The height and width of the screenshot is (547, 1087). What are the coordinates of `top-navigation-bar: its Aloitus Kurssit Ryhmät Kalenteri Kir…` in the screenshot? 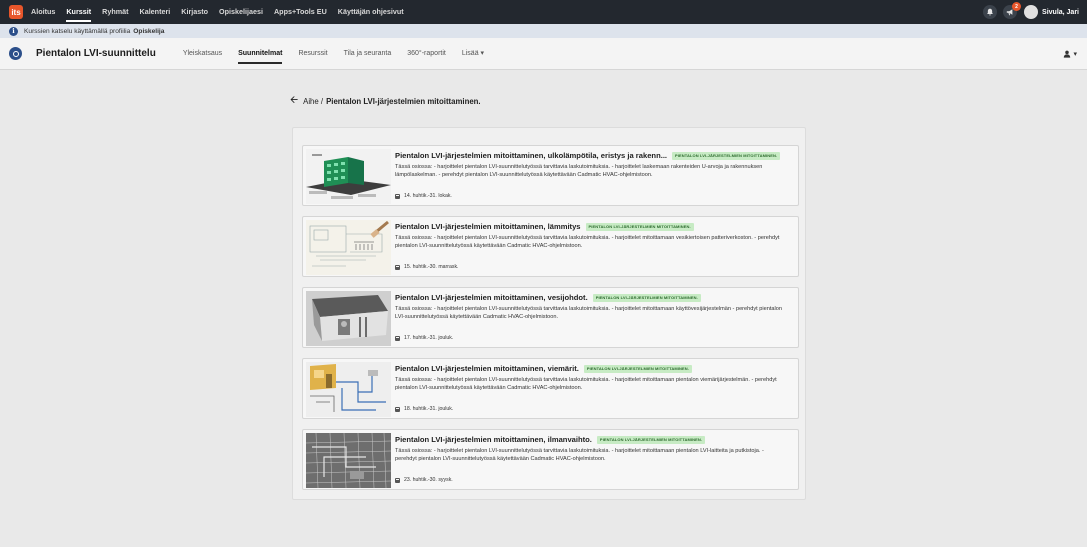 It's located at (543, 12).